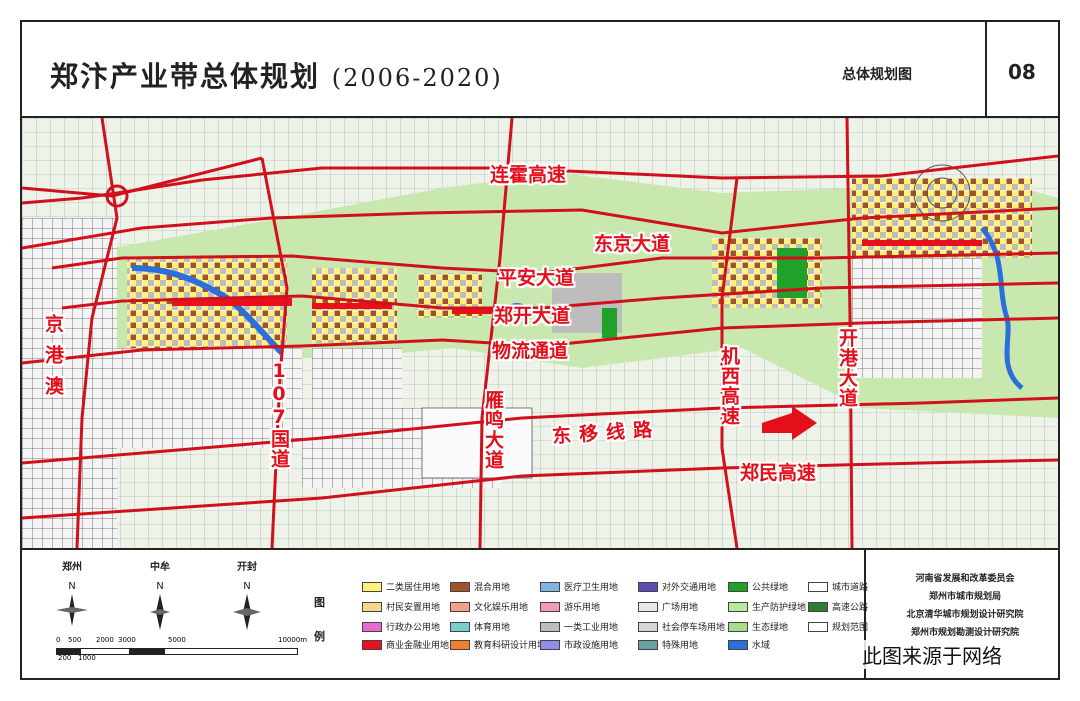 The image size is (1080, 701). What do you see at coordinates (932, 654) in the screenshot?
I see `watermark: 此图来源于网络` at bounding box center [932, 654].